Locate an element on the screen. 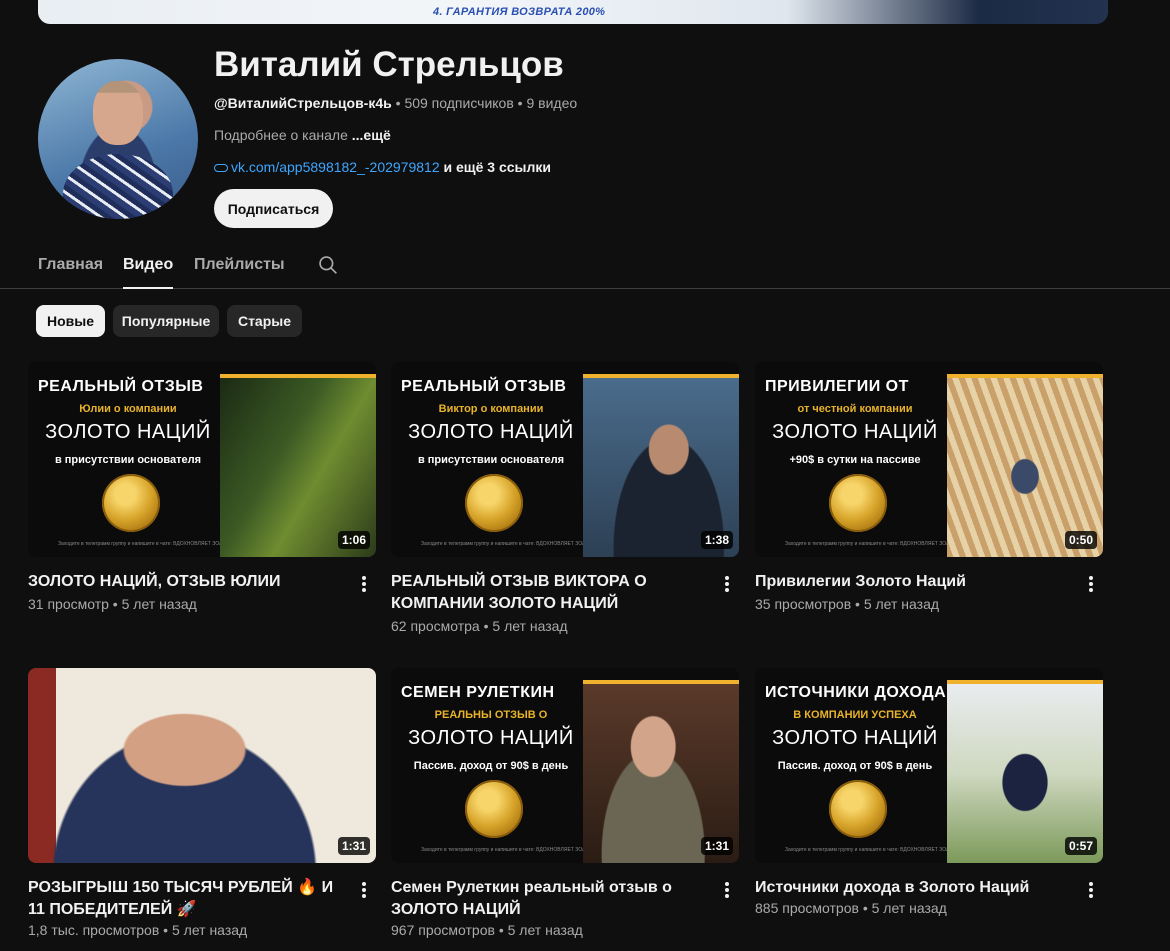 This screenshot has width=1170, height=951. chip-old: Старые is located at coordinates (264, 321).